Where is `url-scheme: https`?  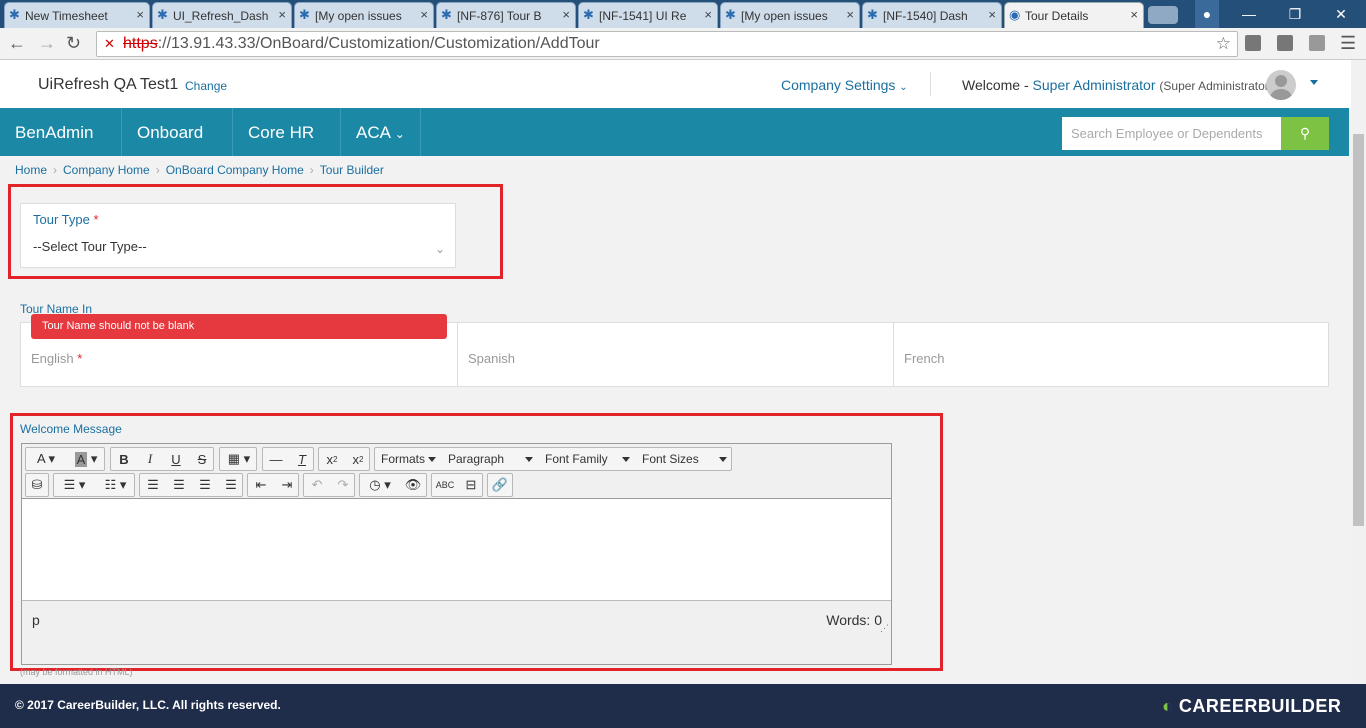
url-scheme: https is located at coordinates (140, 43).